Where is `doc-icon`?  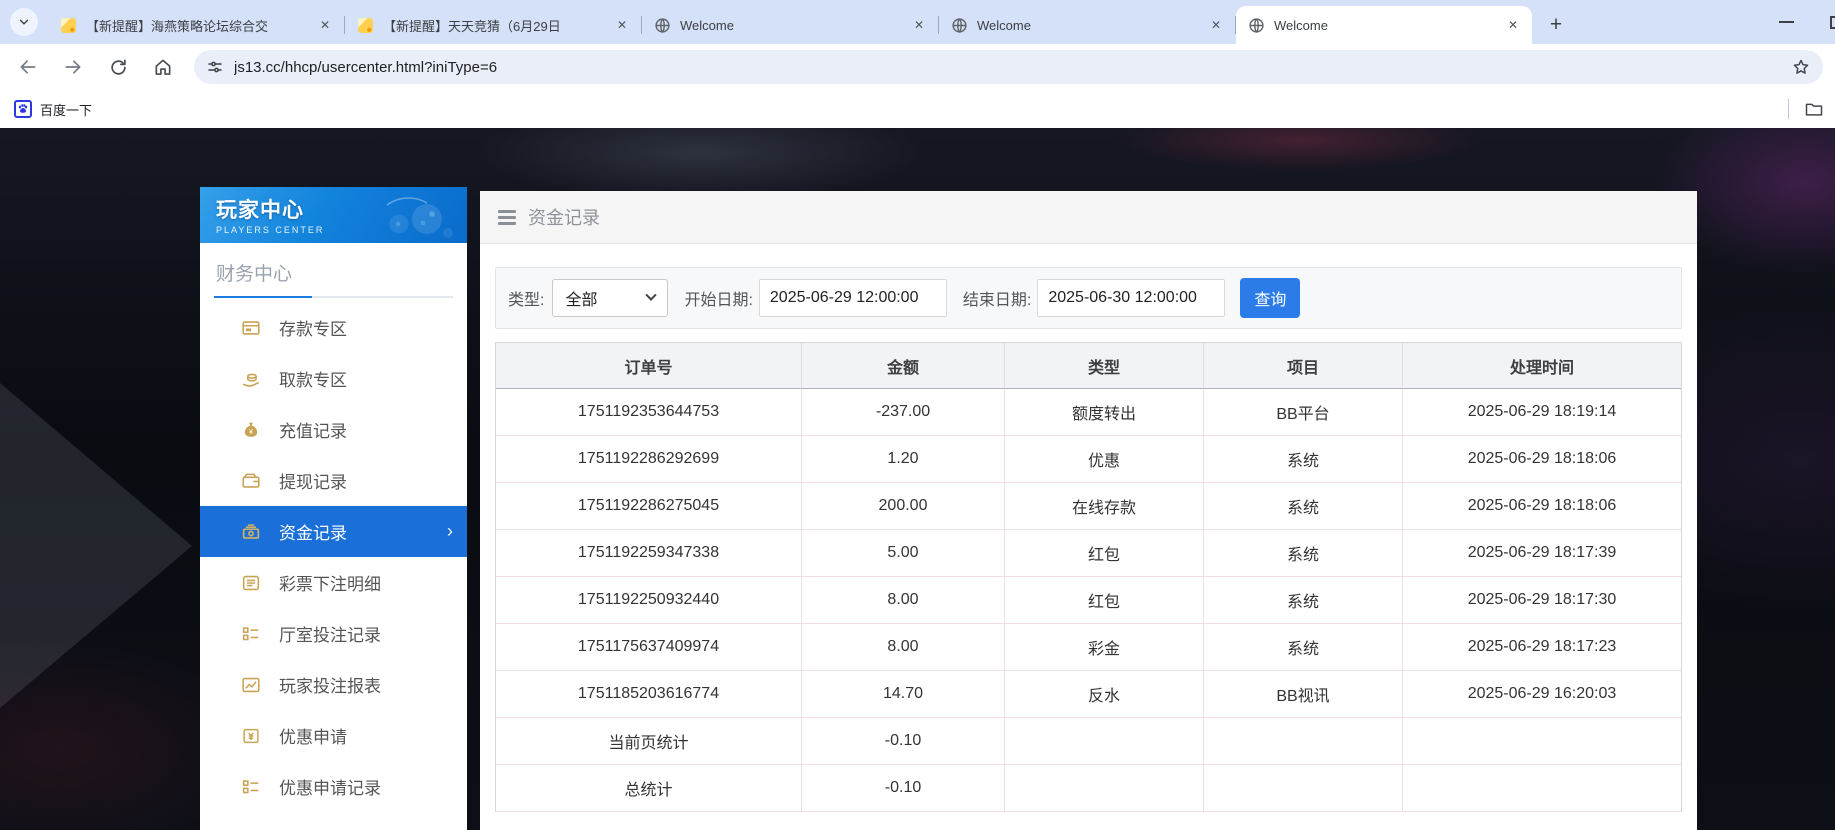
doc-icon is located at coordinates (365, 25).